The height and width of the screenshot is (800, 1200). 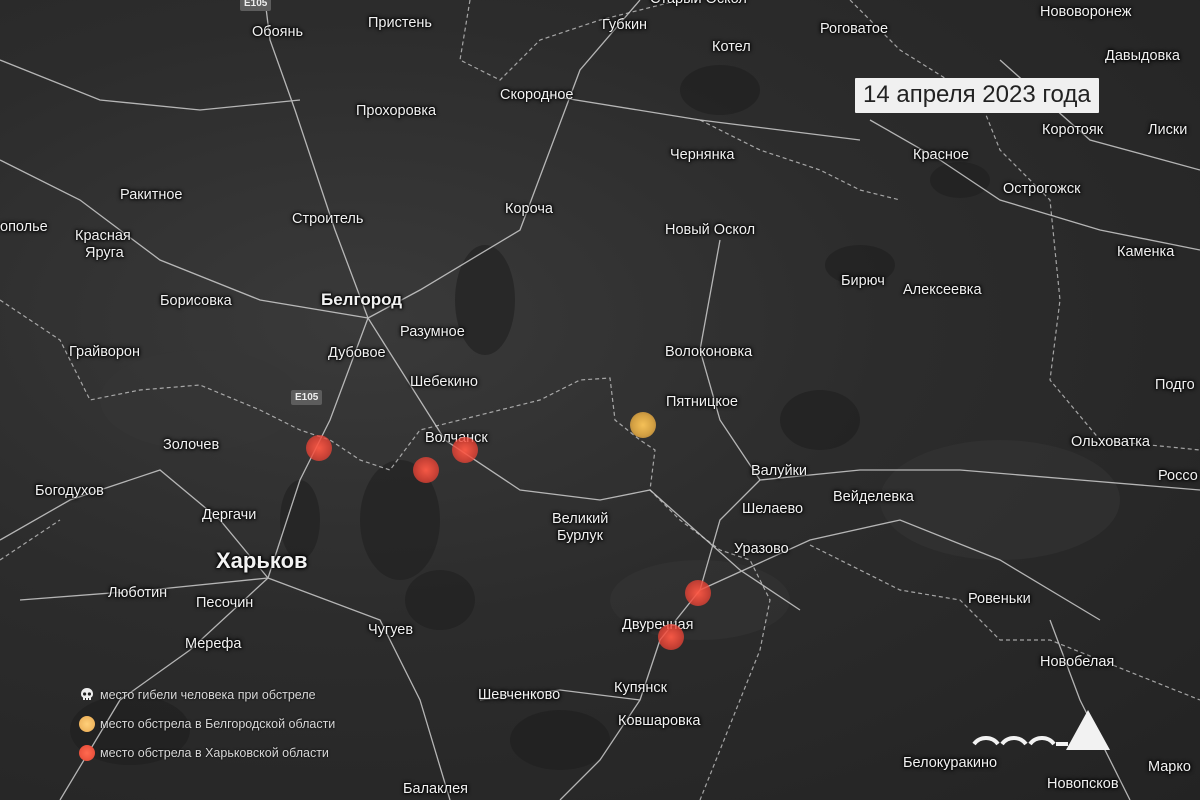 What do you see at coordinates (1169, 767) in the screenshot?
I see `place-label: Марко` at bounding box center [1169, 767].